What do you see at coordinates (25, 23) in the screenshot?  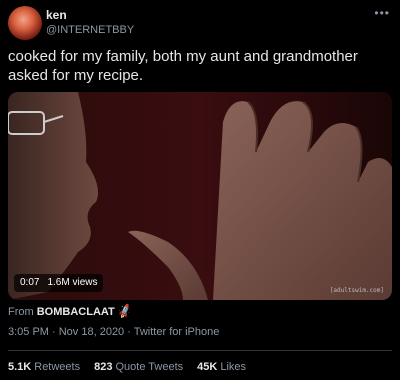 I see `avatar` at bounding box center [25, 23].